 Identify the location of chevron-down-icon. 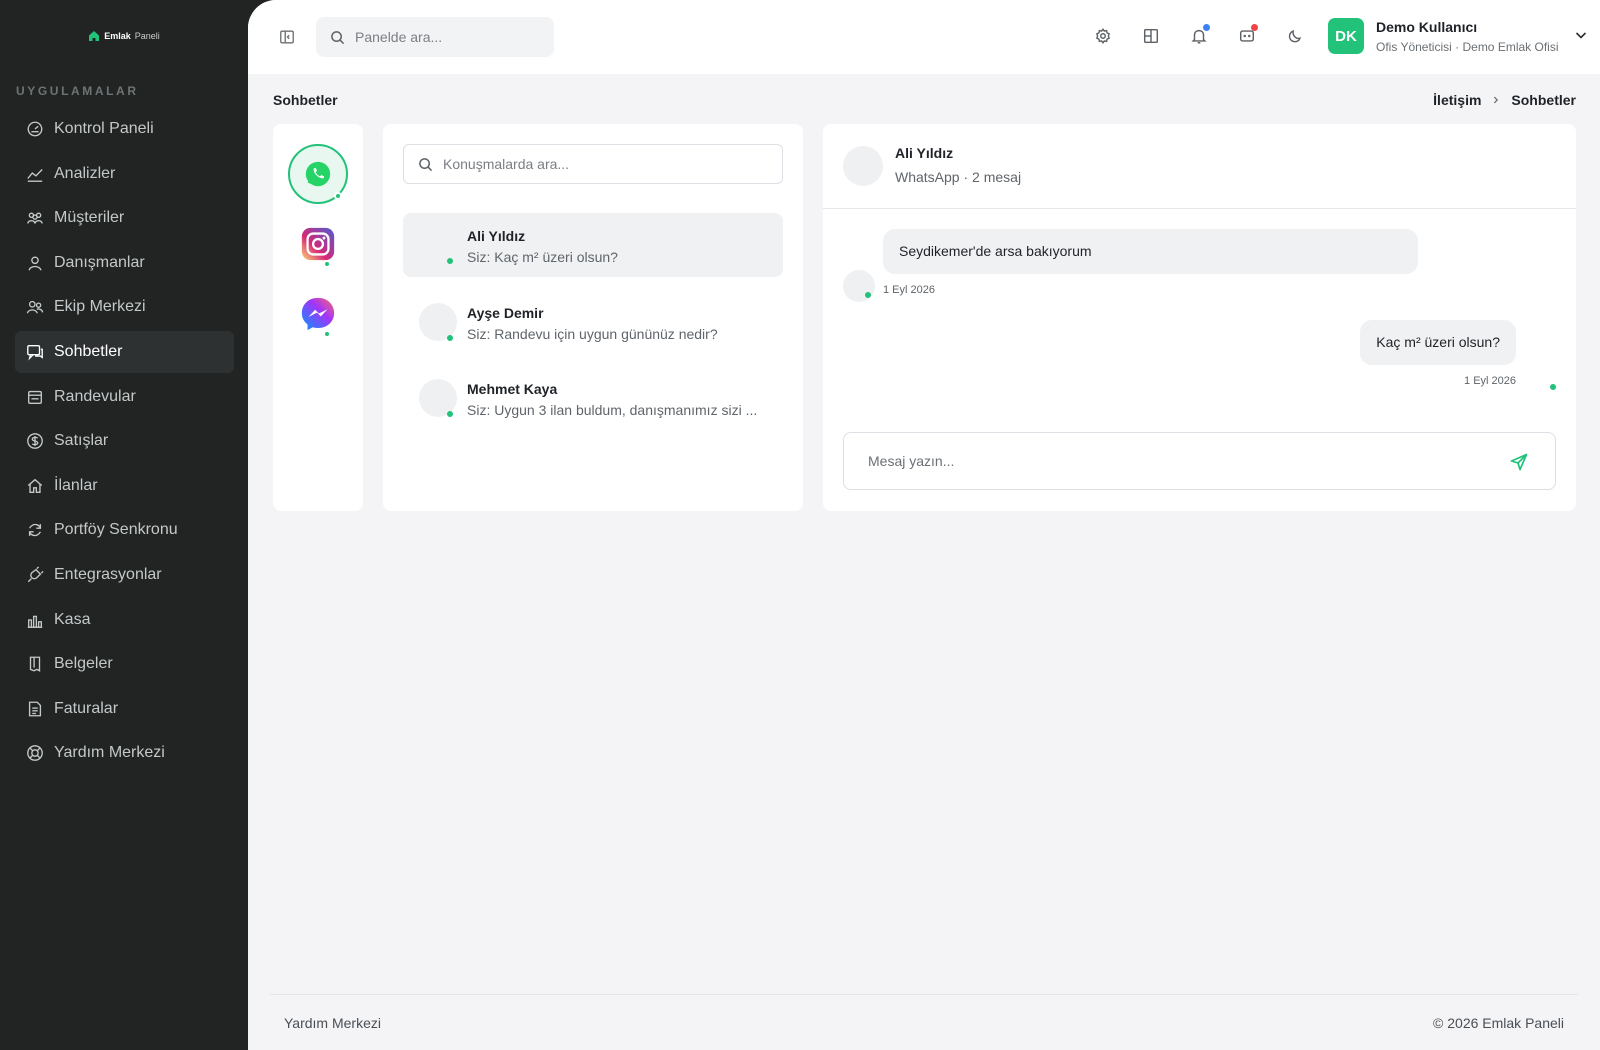
(1581, 35).